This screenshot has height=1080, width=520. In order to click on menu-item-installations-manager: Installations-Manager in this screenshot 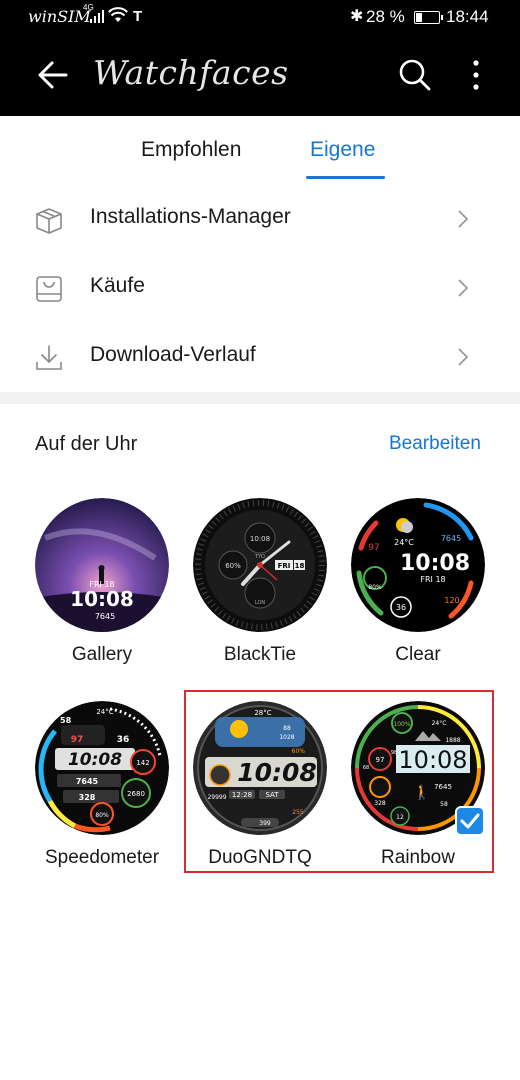, I will do `click(260, 219)`.